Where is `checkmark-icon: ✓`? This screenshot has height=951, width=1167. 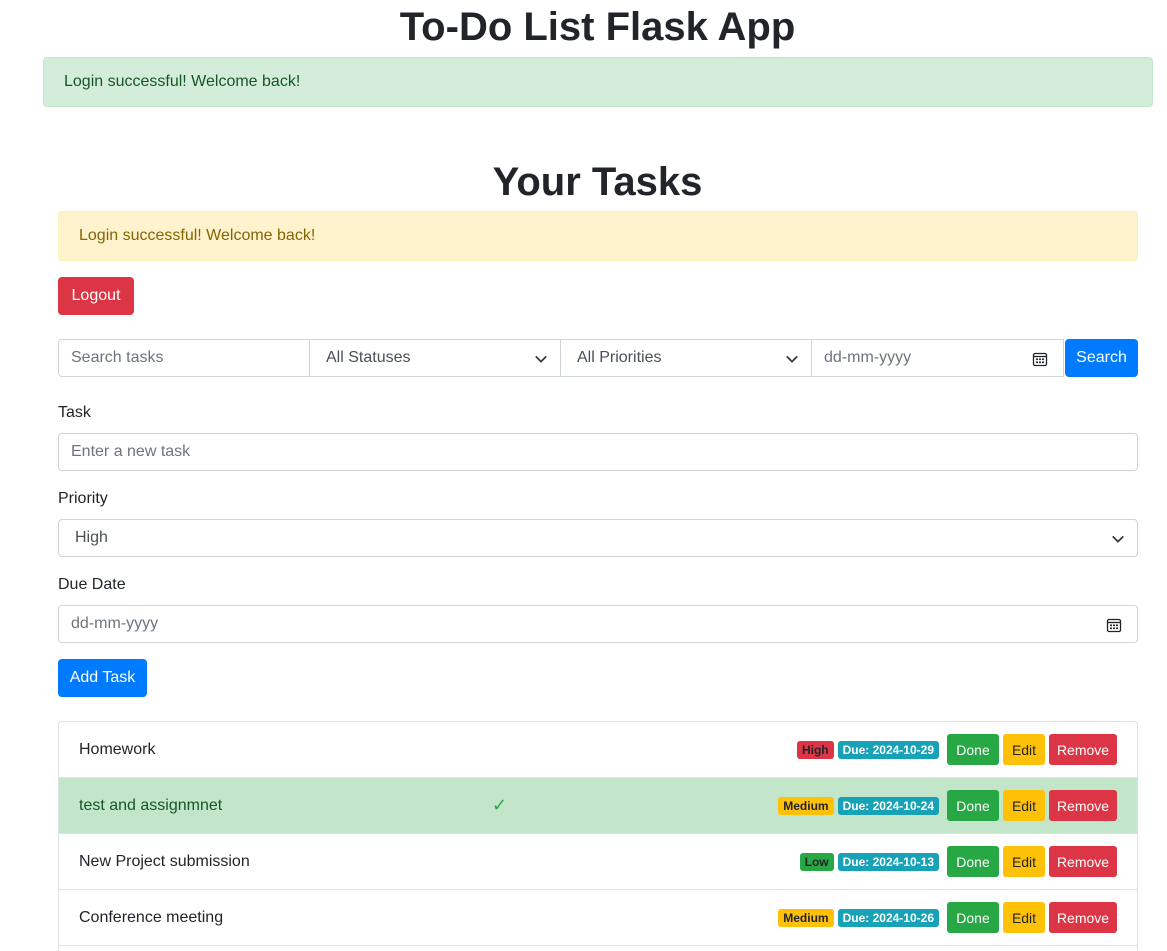 checkmark-icon: ✓ is located at coordinates (500, 805).